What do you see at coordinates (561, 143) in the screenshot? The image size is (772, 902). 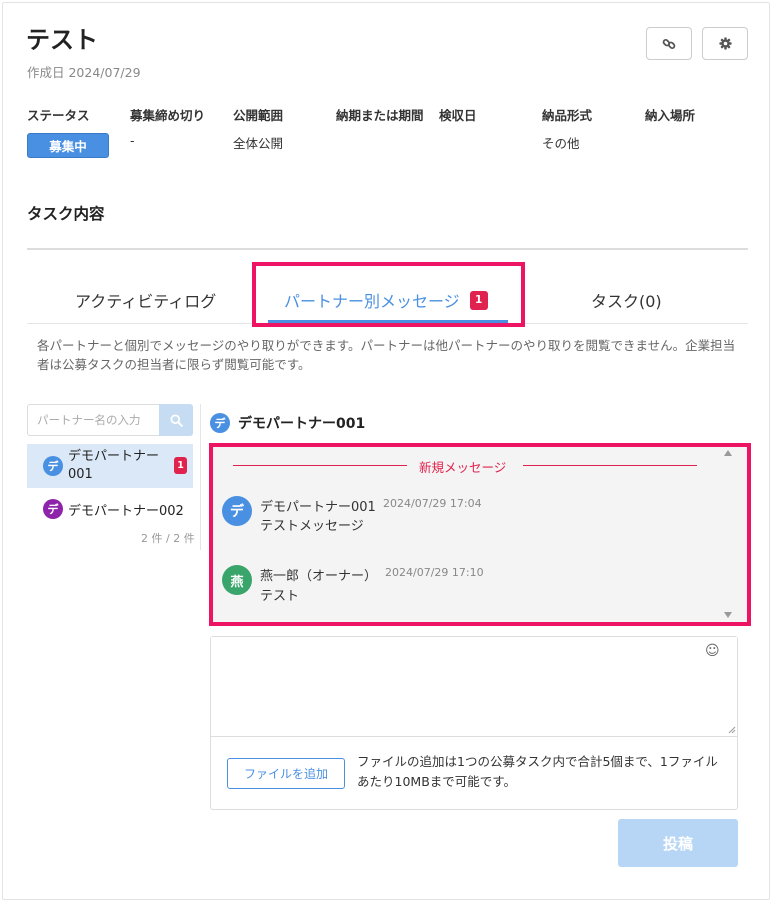 I see `format-value: その他` at bounding box center [561, 143].